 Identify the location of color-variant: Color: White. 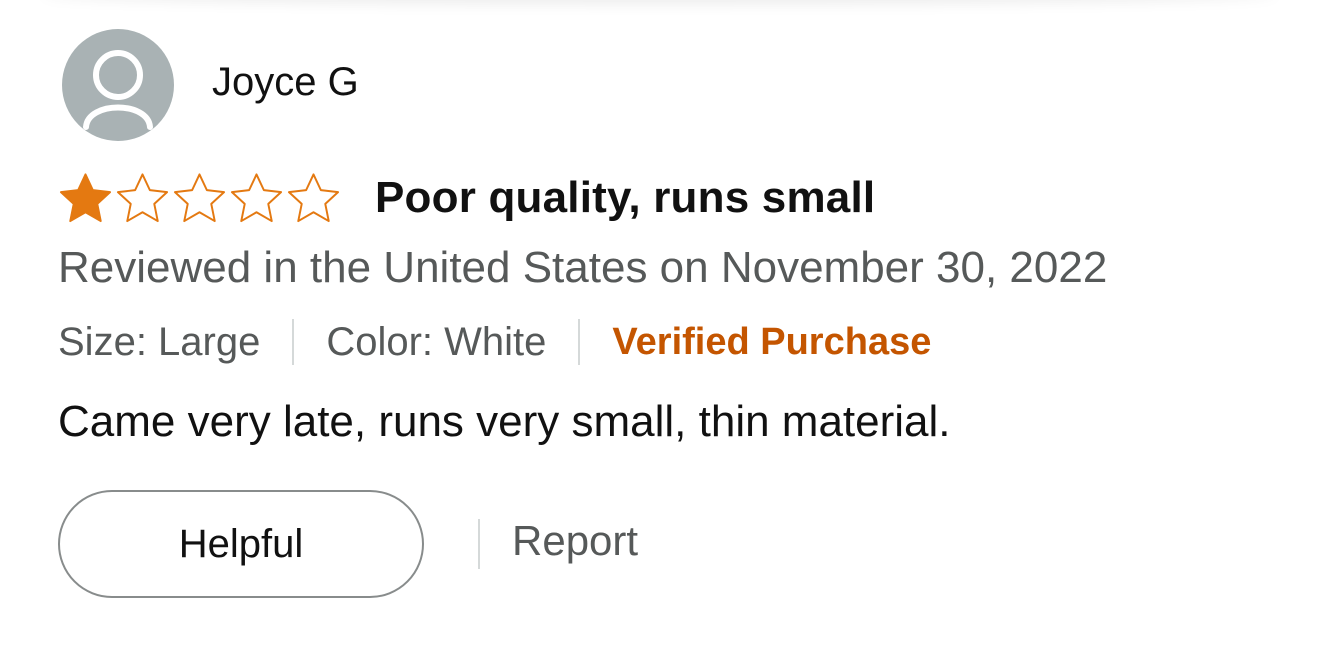
(436, 342).